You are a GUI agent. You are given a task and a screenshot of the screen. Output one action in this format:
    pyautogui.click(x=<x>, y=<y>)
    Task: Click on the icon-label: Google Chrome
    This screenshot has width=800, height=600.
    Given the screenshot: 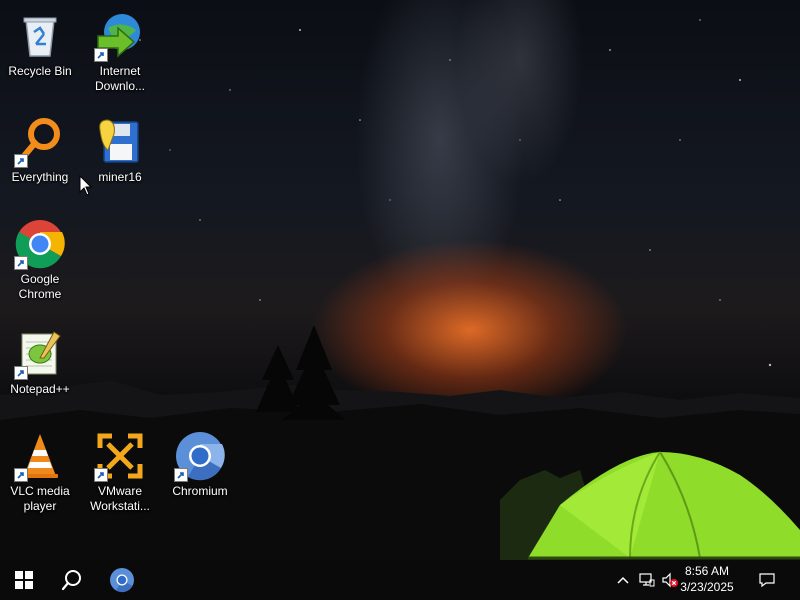 What is the action you would take?
    pyautogui.click(x=40, y=286)
    